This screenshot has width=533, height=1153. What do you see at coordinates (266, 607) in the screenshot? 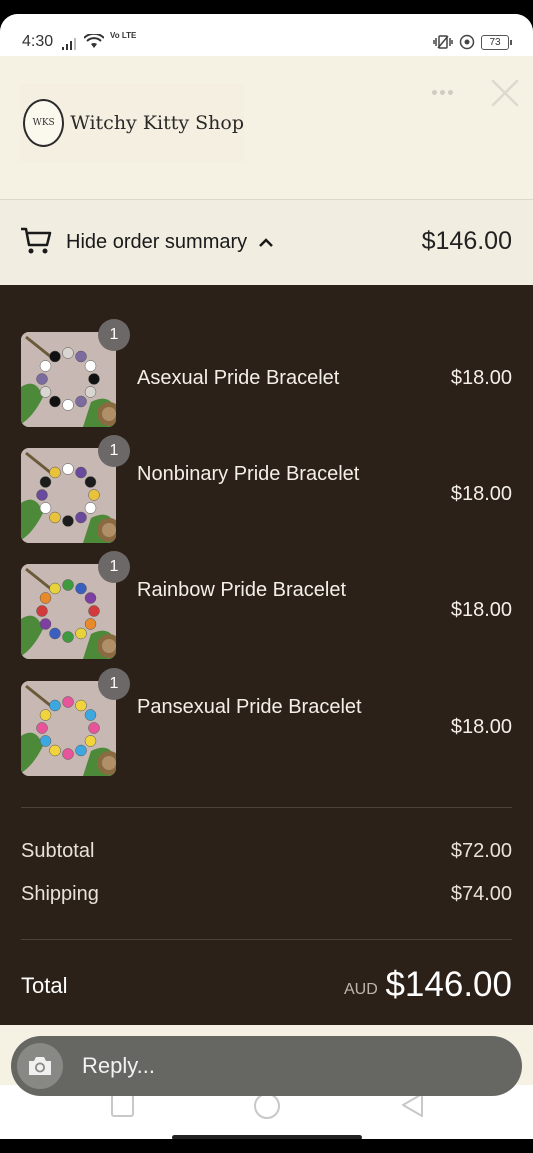
I see `line-item: 1 Rainbow Pride Bracelet $18.00` at bounding box center [266, 607].